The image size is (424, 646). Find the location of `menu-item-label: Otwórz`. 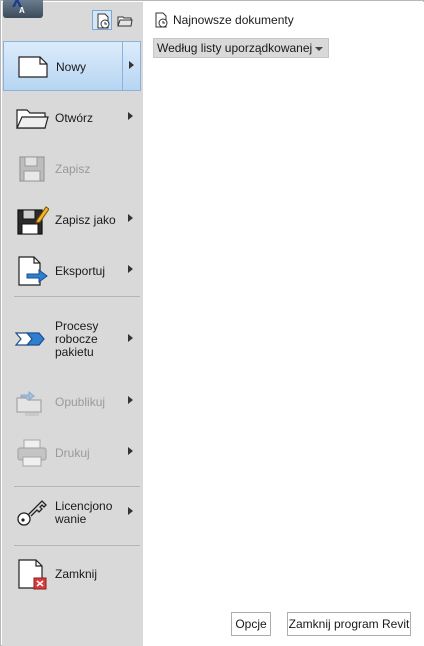

menu-item-label: Otwórz is located at coordinates (74, 117).